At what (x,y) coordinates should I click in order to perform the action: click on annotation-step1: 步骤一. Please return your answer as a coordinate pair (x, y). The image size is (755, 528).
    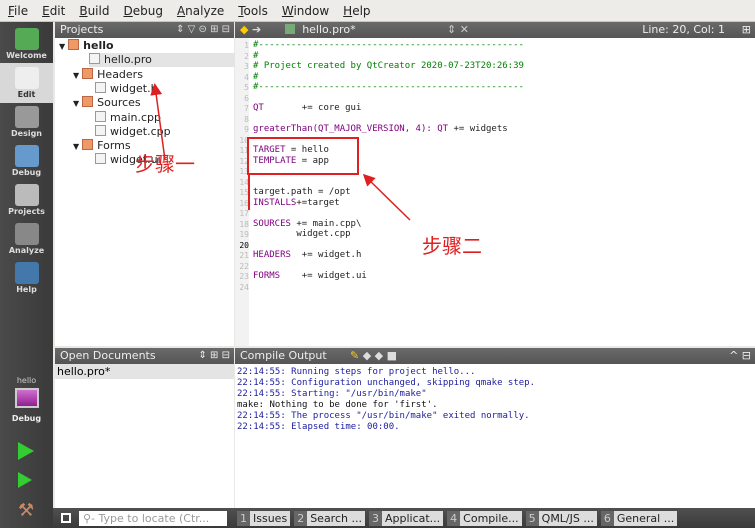
    Looking at the image, I should click on (165, 164).